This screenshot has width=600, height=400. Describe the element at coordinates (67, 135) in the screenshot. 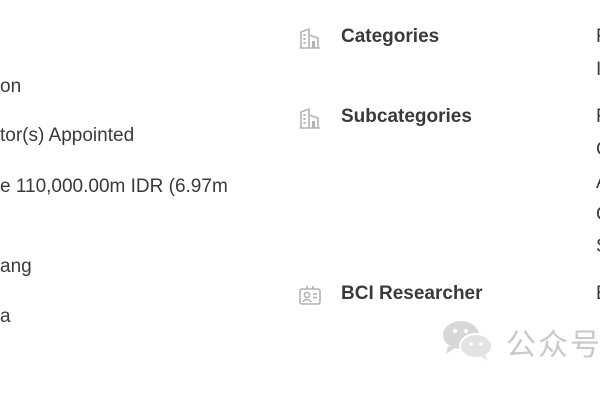

I see `left-line-2: tor(s) Appointed` at that location.